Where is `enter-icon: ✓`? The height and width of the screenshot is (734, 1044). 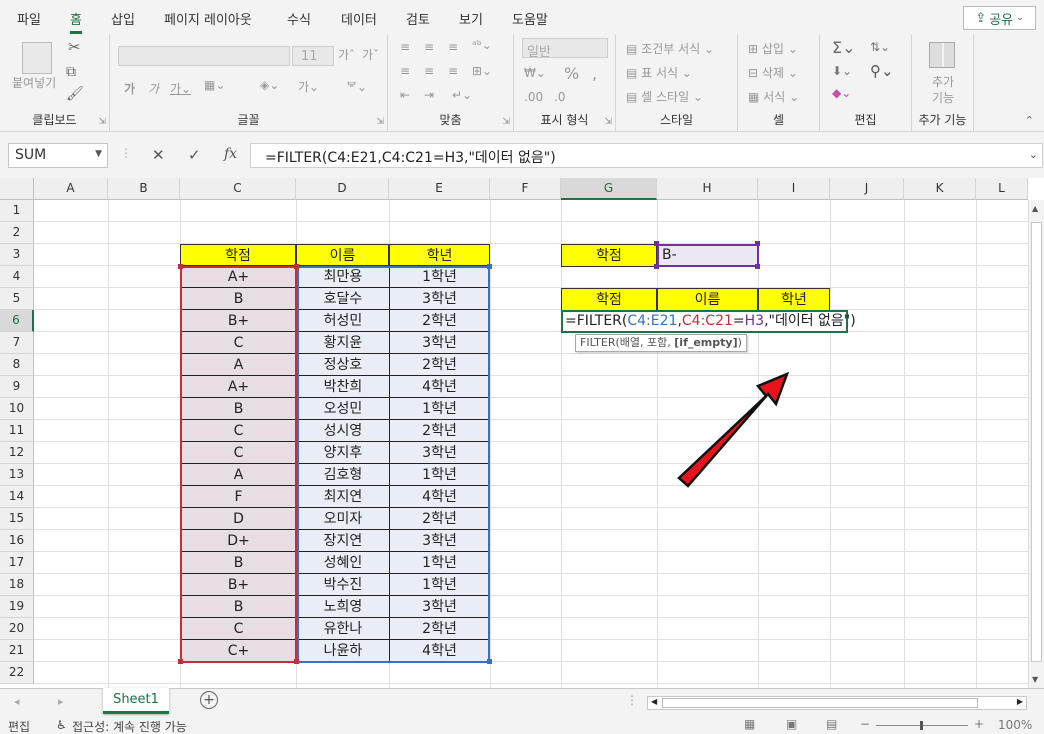 enter-icon: ✓ is located at coordinates (194, 155).